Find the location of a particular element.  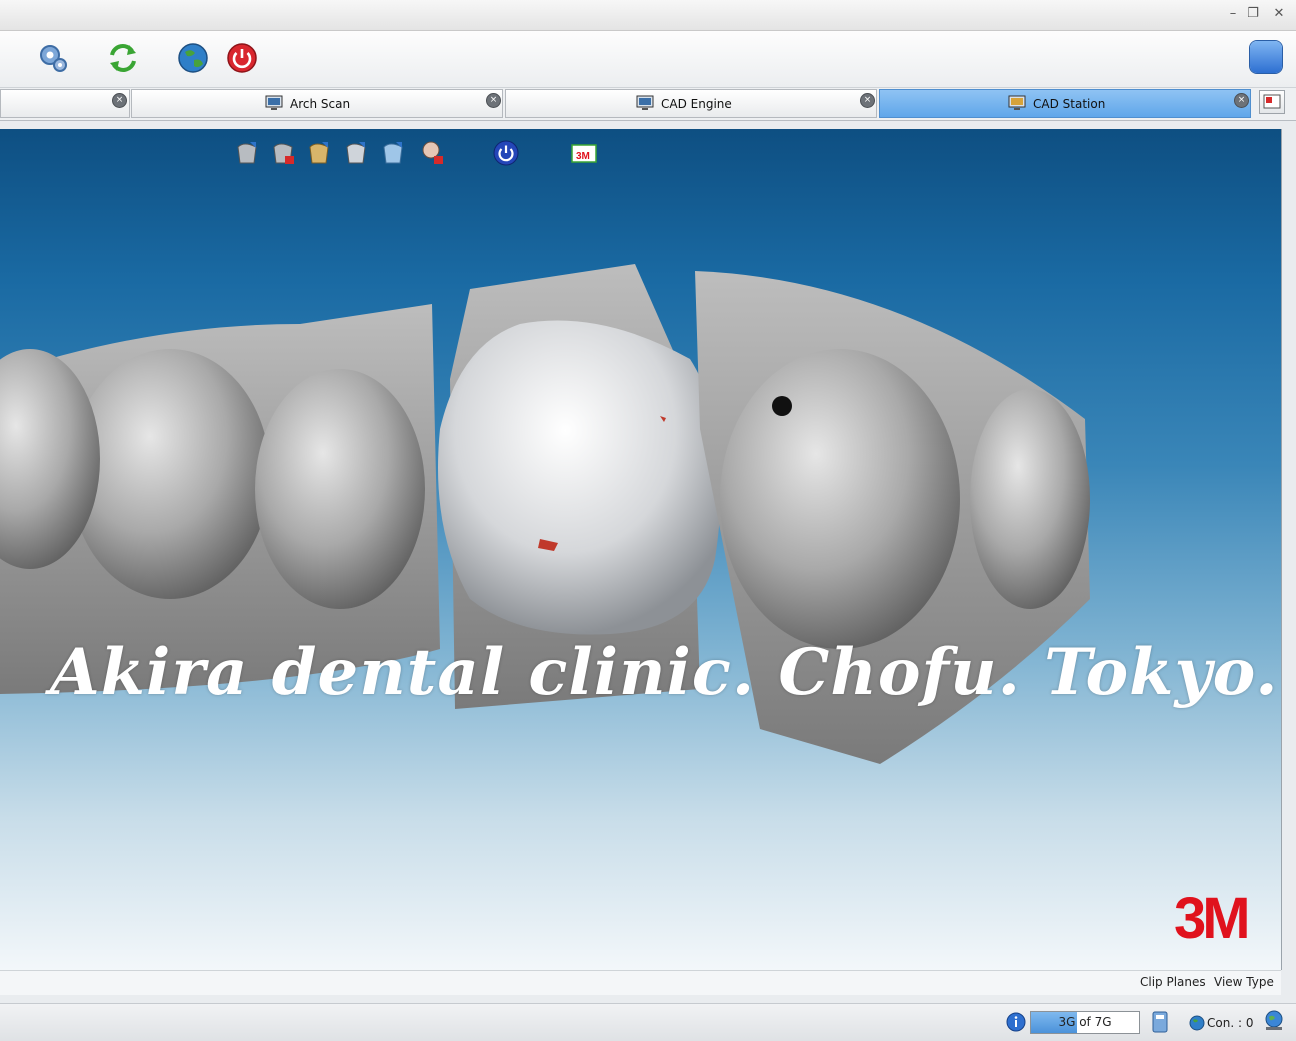

restore-button: ❐ is located at coordinates (1253, 13).